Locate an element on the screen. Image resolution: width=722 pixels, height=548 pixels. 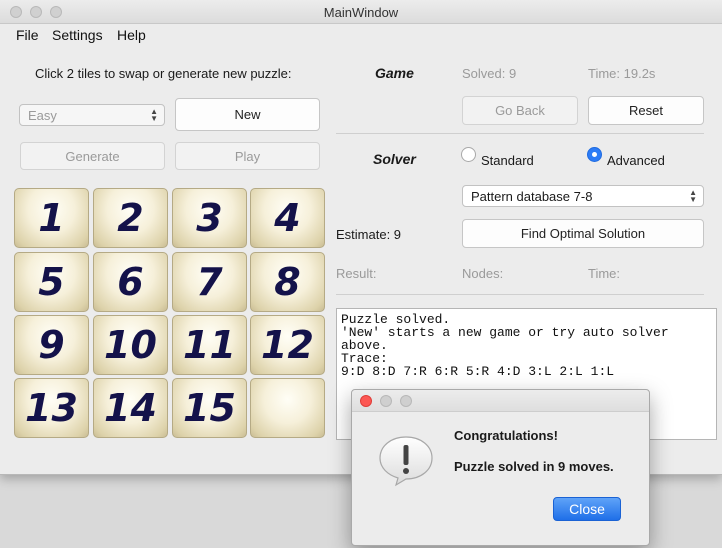
new-button: New is located at coordinates (247, 114).